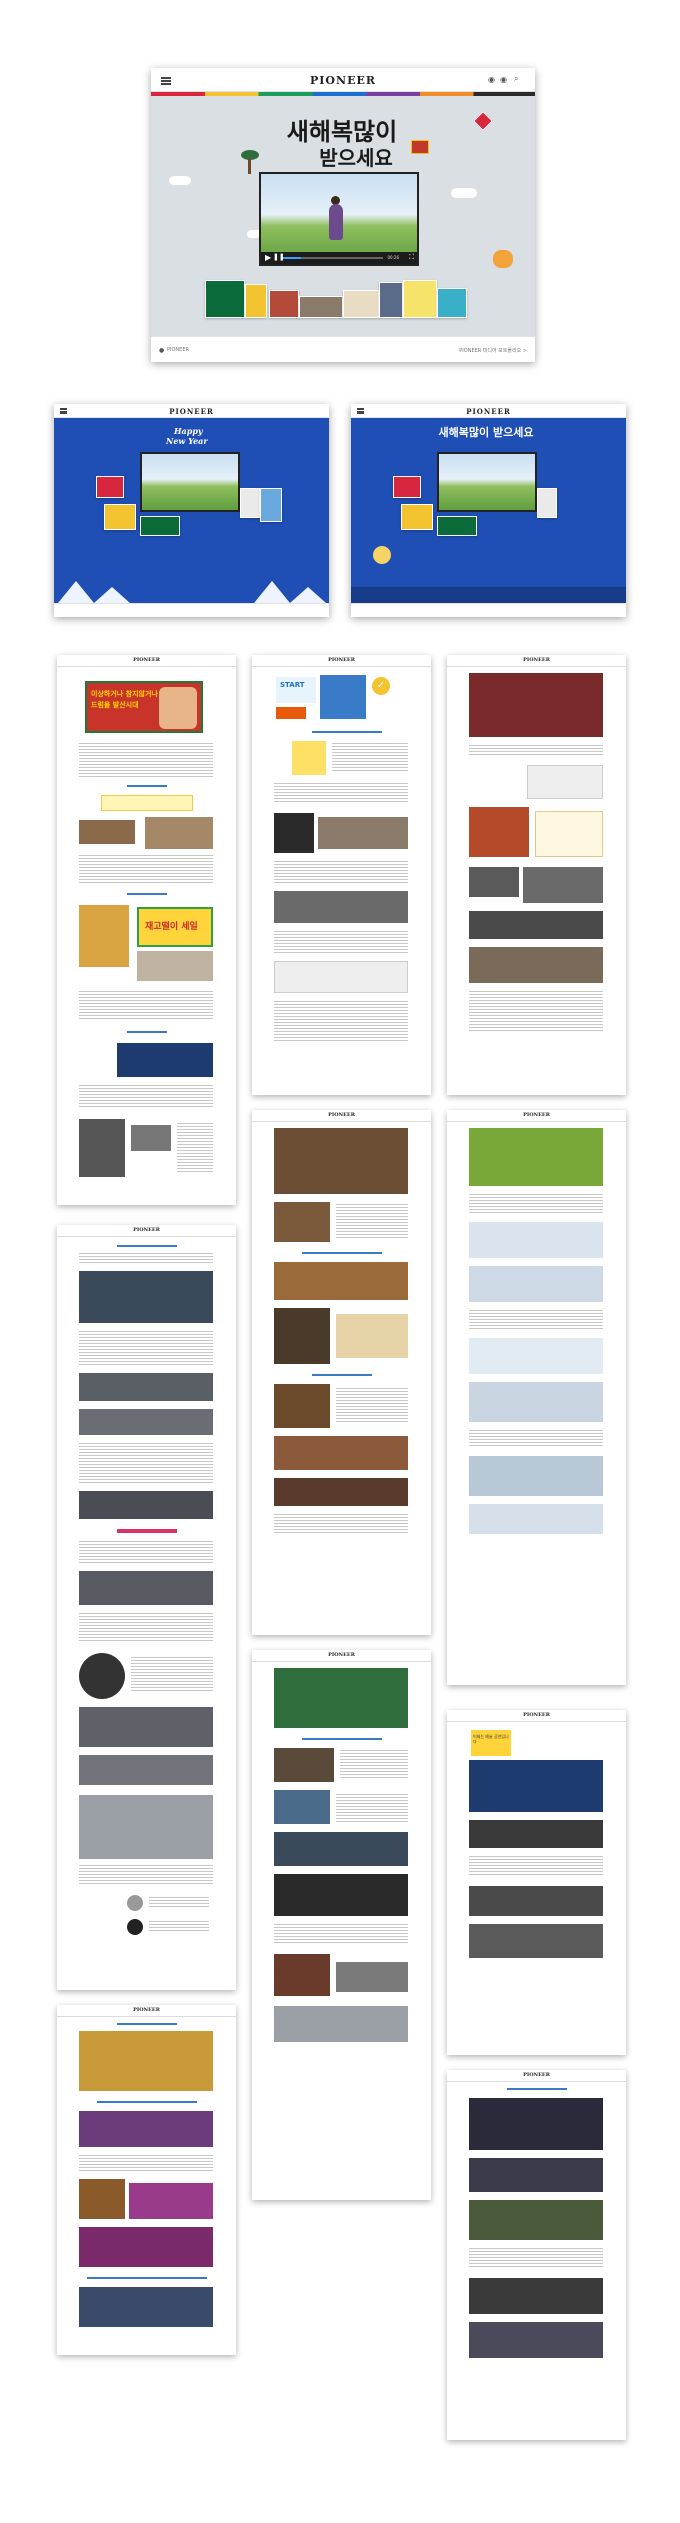 Image resolution: width=680 pixels, height=2523 pixels. Describe the element at coordinates (391, 300) in the screenshot. I see `thumb-portrait` at that location.